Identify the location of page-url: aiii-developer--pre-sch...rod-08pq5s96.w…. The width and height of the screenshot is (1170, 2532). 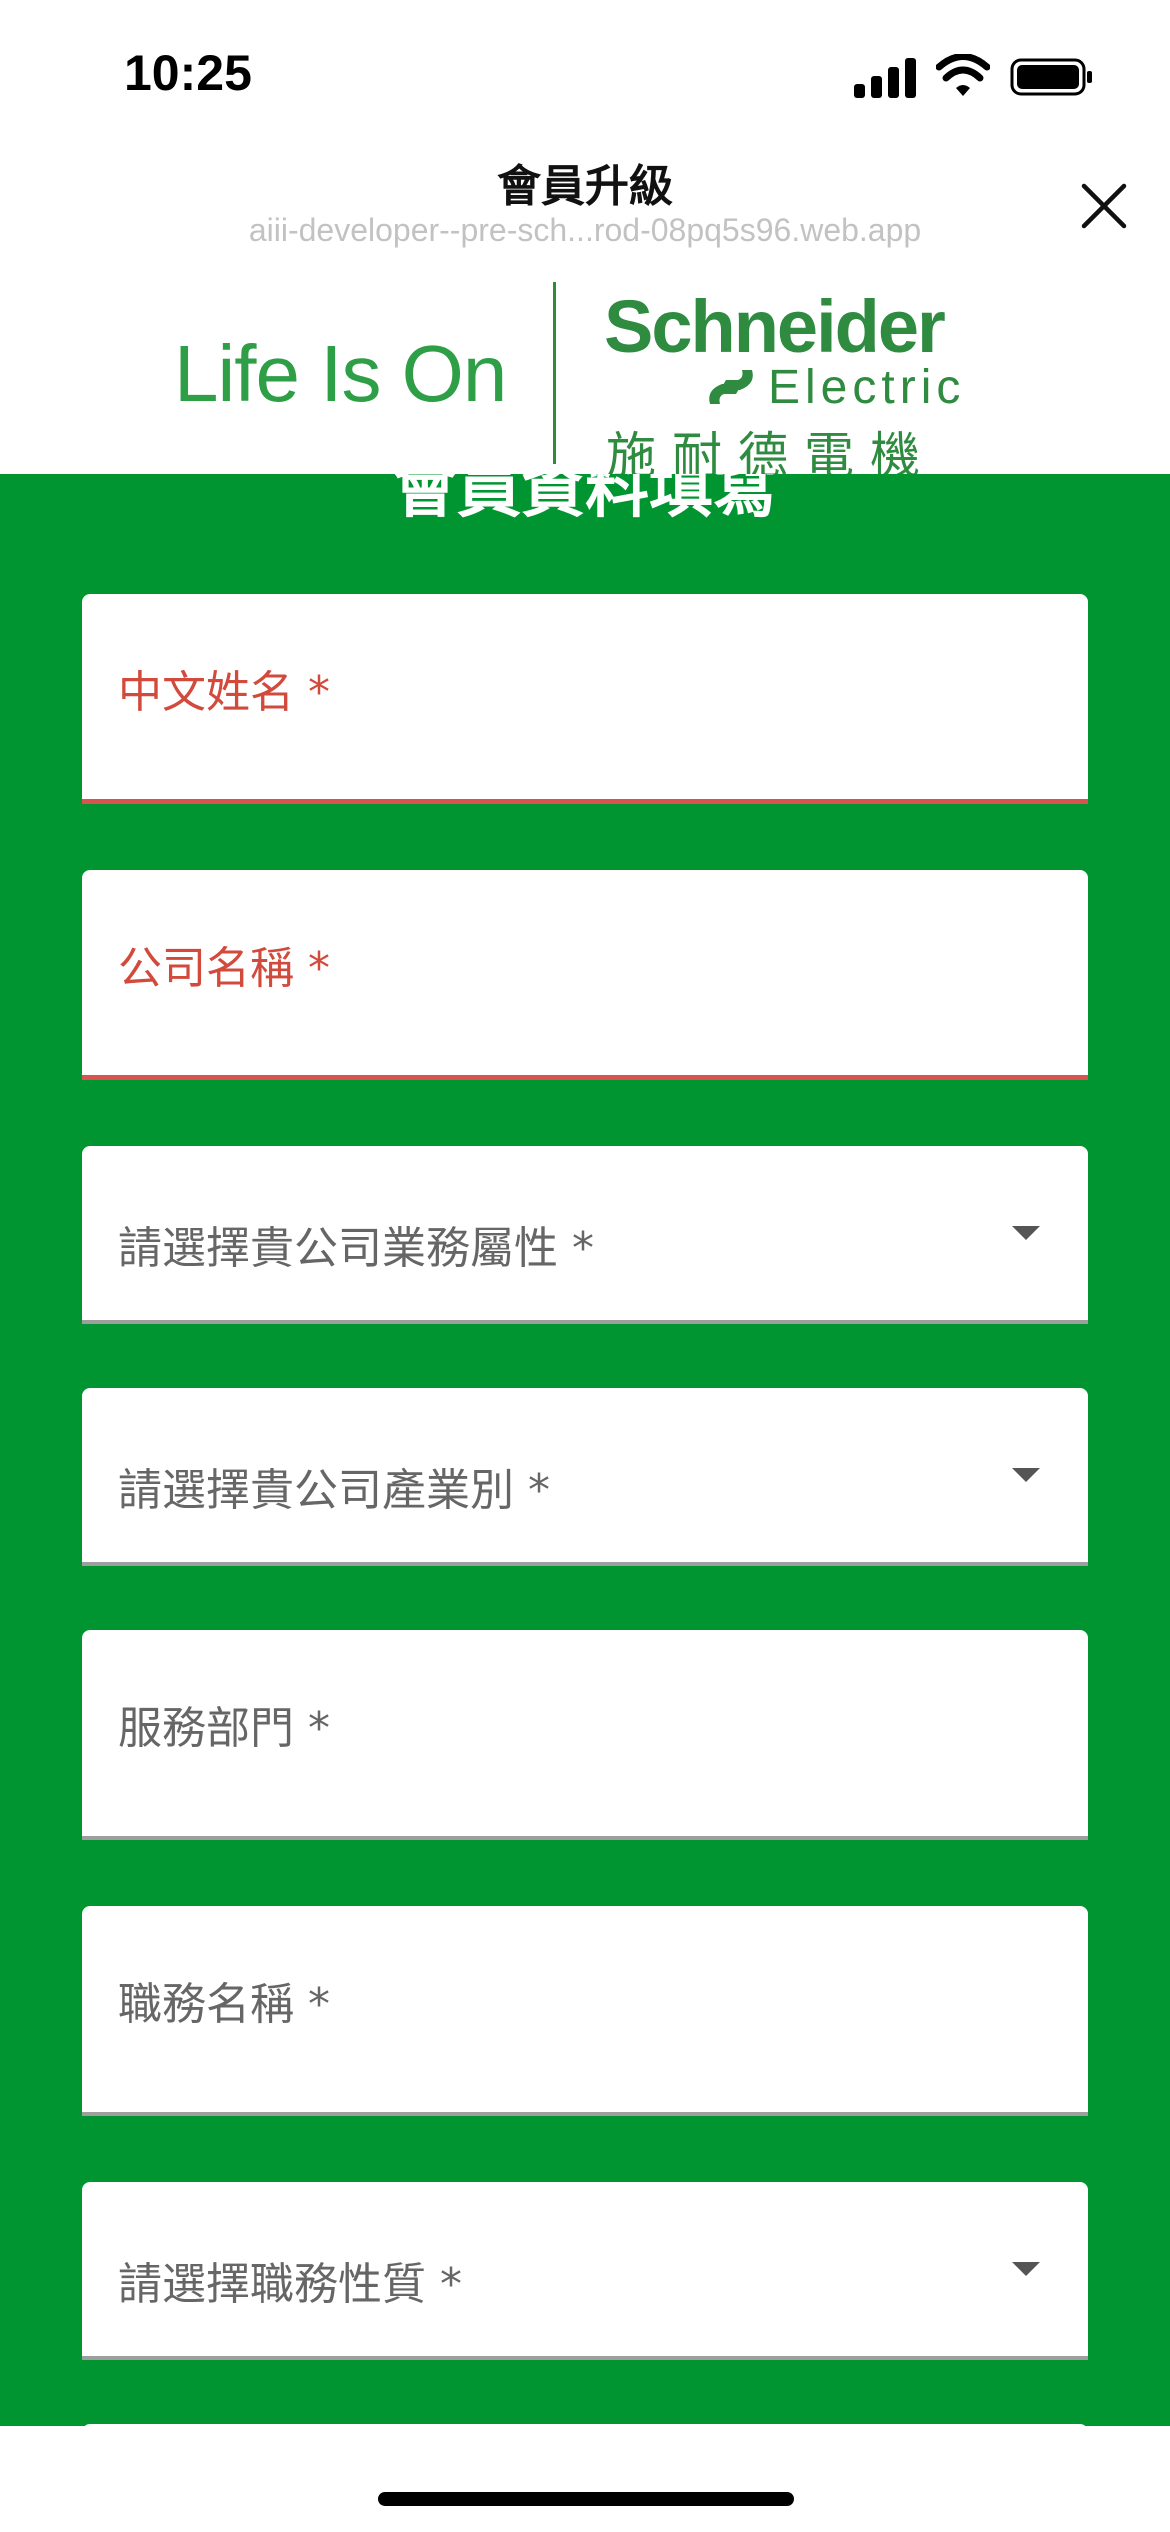
(585, 230).